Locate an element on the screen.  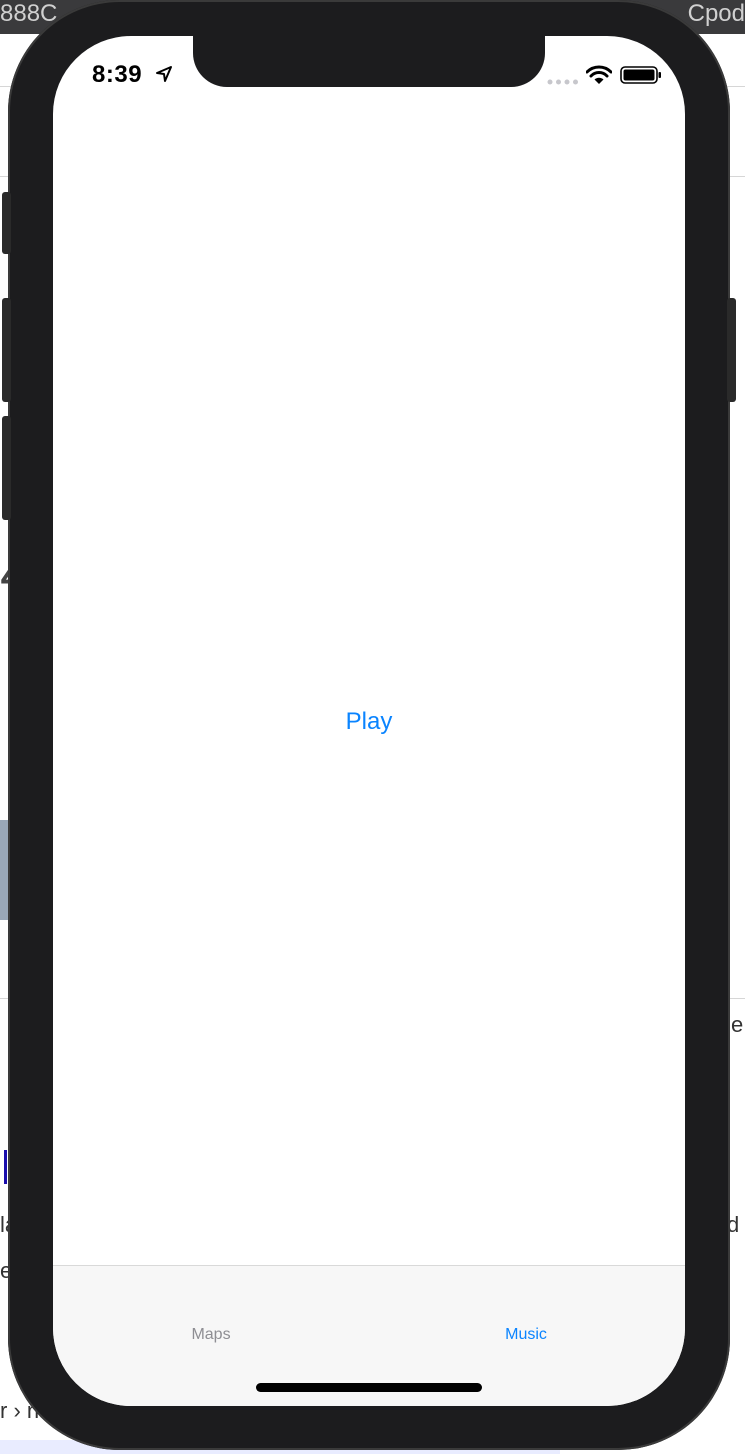
status-time: 8:39 is located at coordinates (117, 74).